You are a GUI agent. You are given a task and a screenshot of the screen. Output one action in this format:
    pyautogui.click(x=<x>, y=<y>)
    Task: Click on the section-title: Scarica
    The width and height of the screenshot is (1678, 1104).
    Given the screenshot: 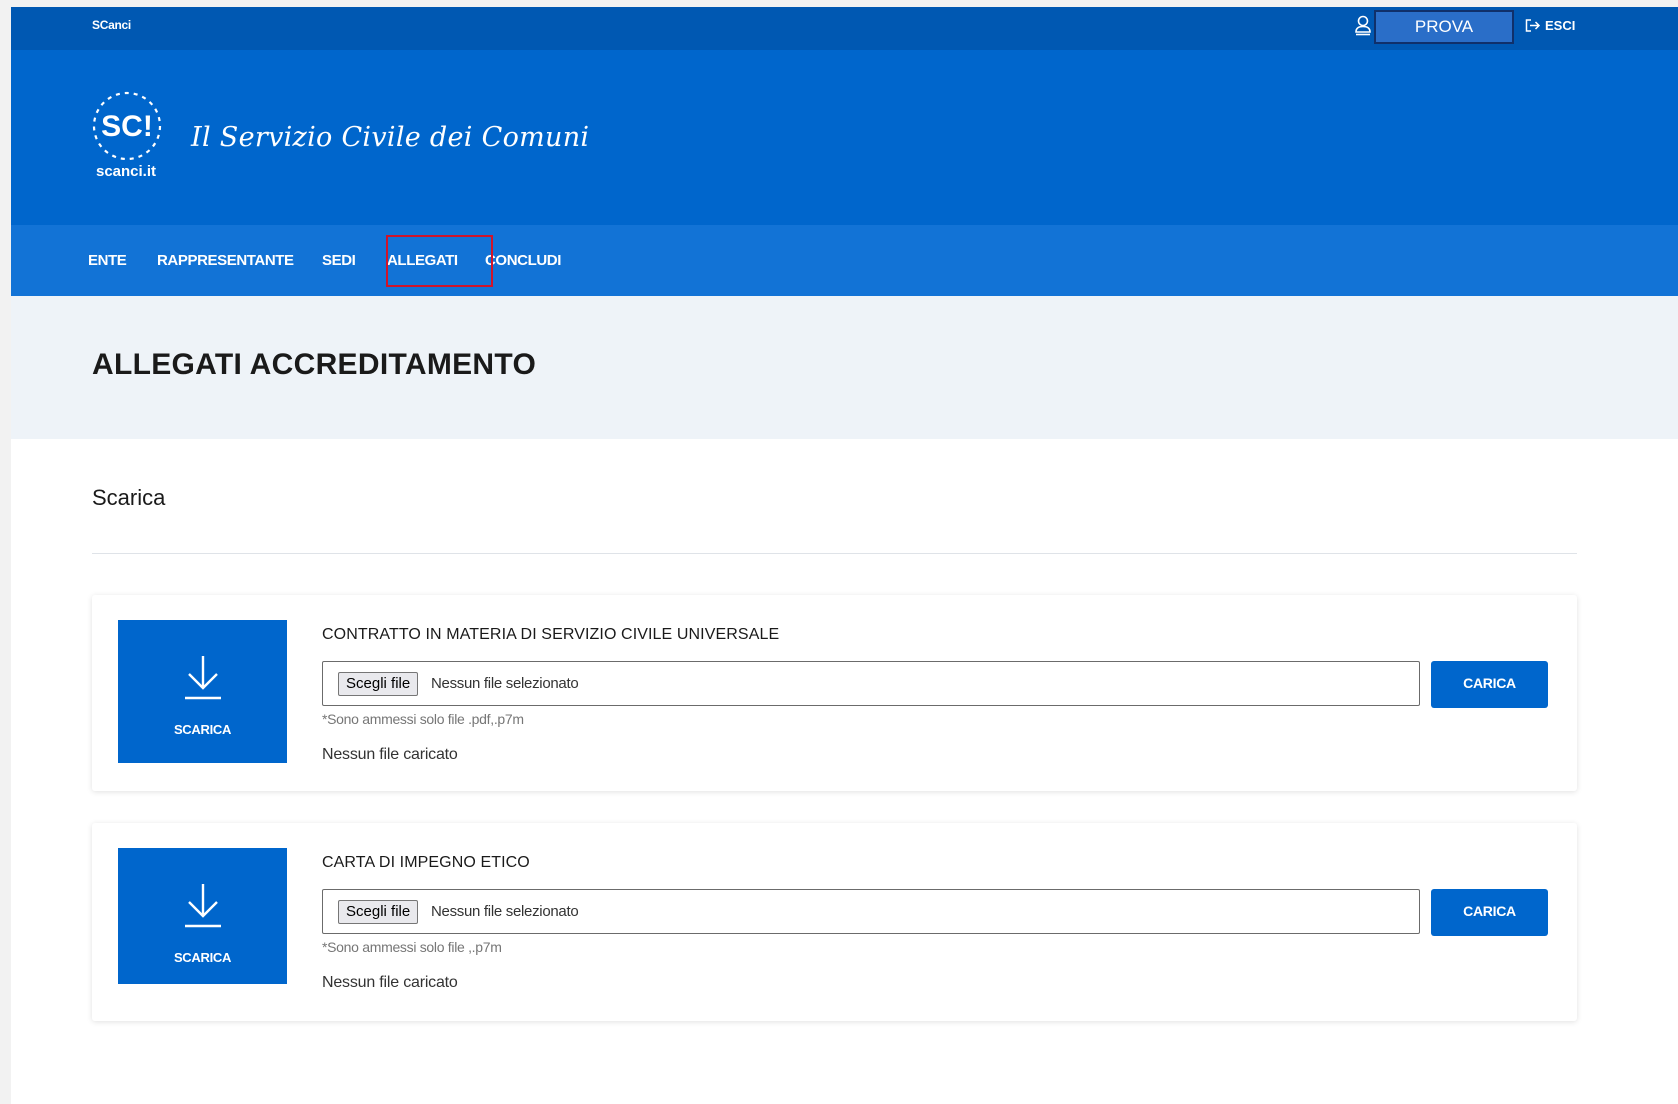 What is the action you would take?
    pyautogui.click(x=129, y=497)
    